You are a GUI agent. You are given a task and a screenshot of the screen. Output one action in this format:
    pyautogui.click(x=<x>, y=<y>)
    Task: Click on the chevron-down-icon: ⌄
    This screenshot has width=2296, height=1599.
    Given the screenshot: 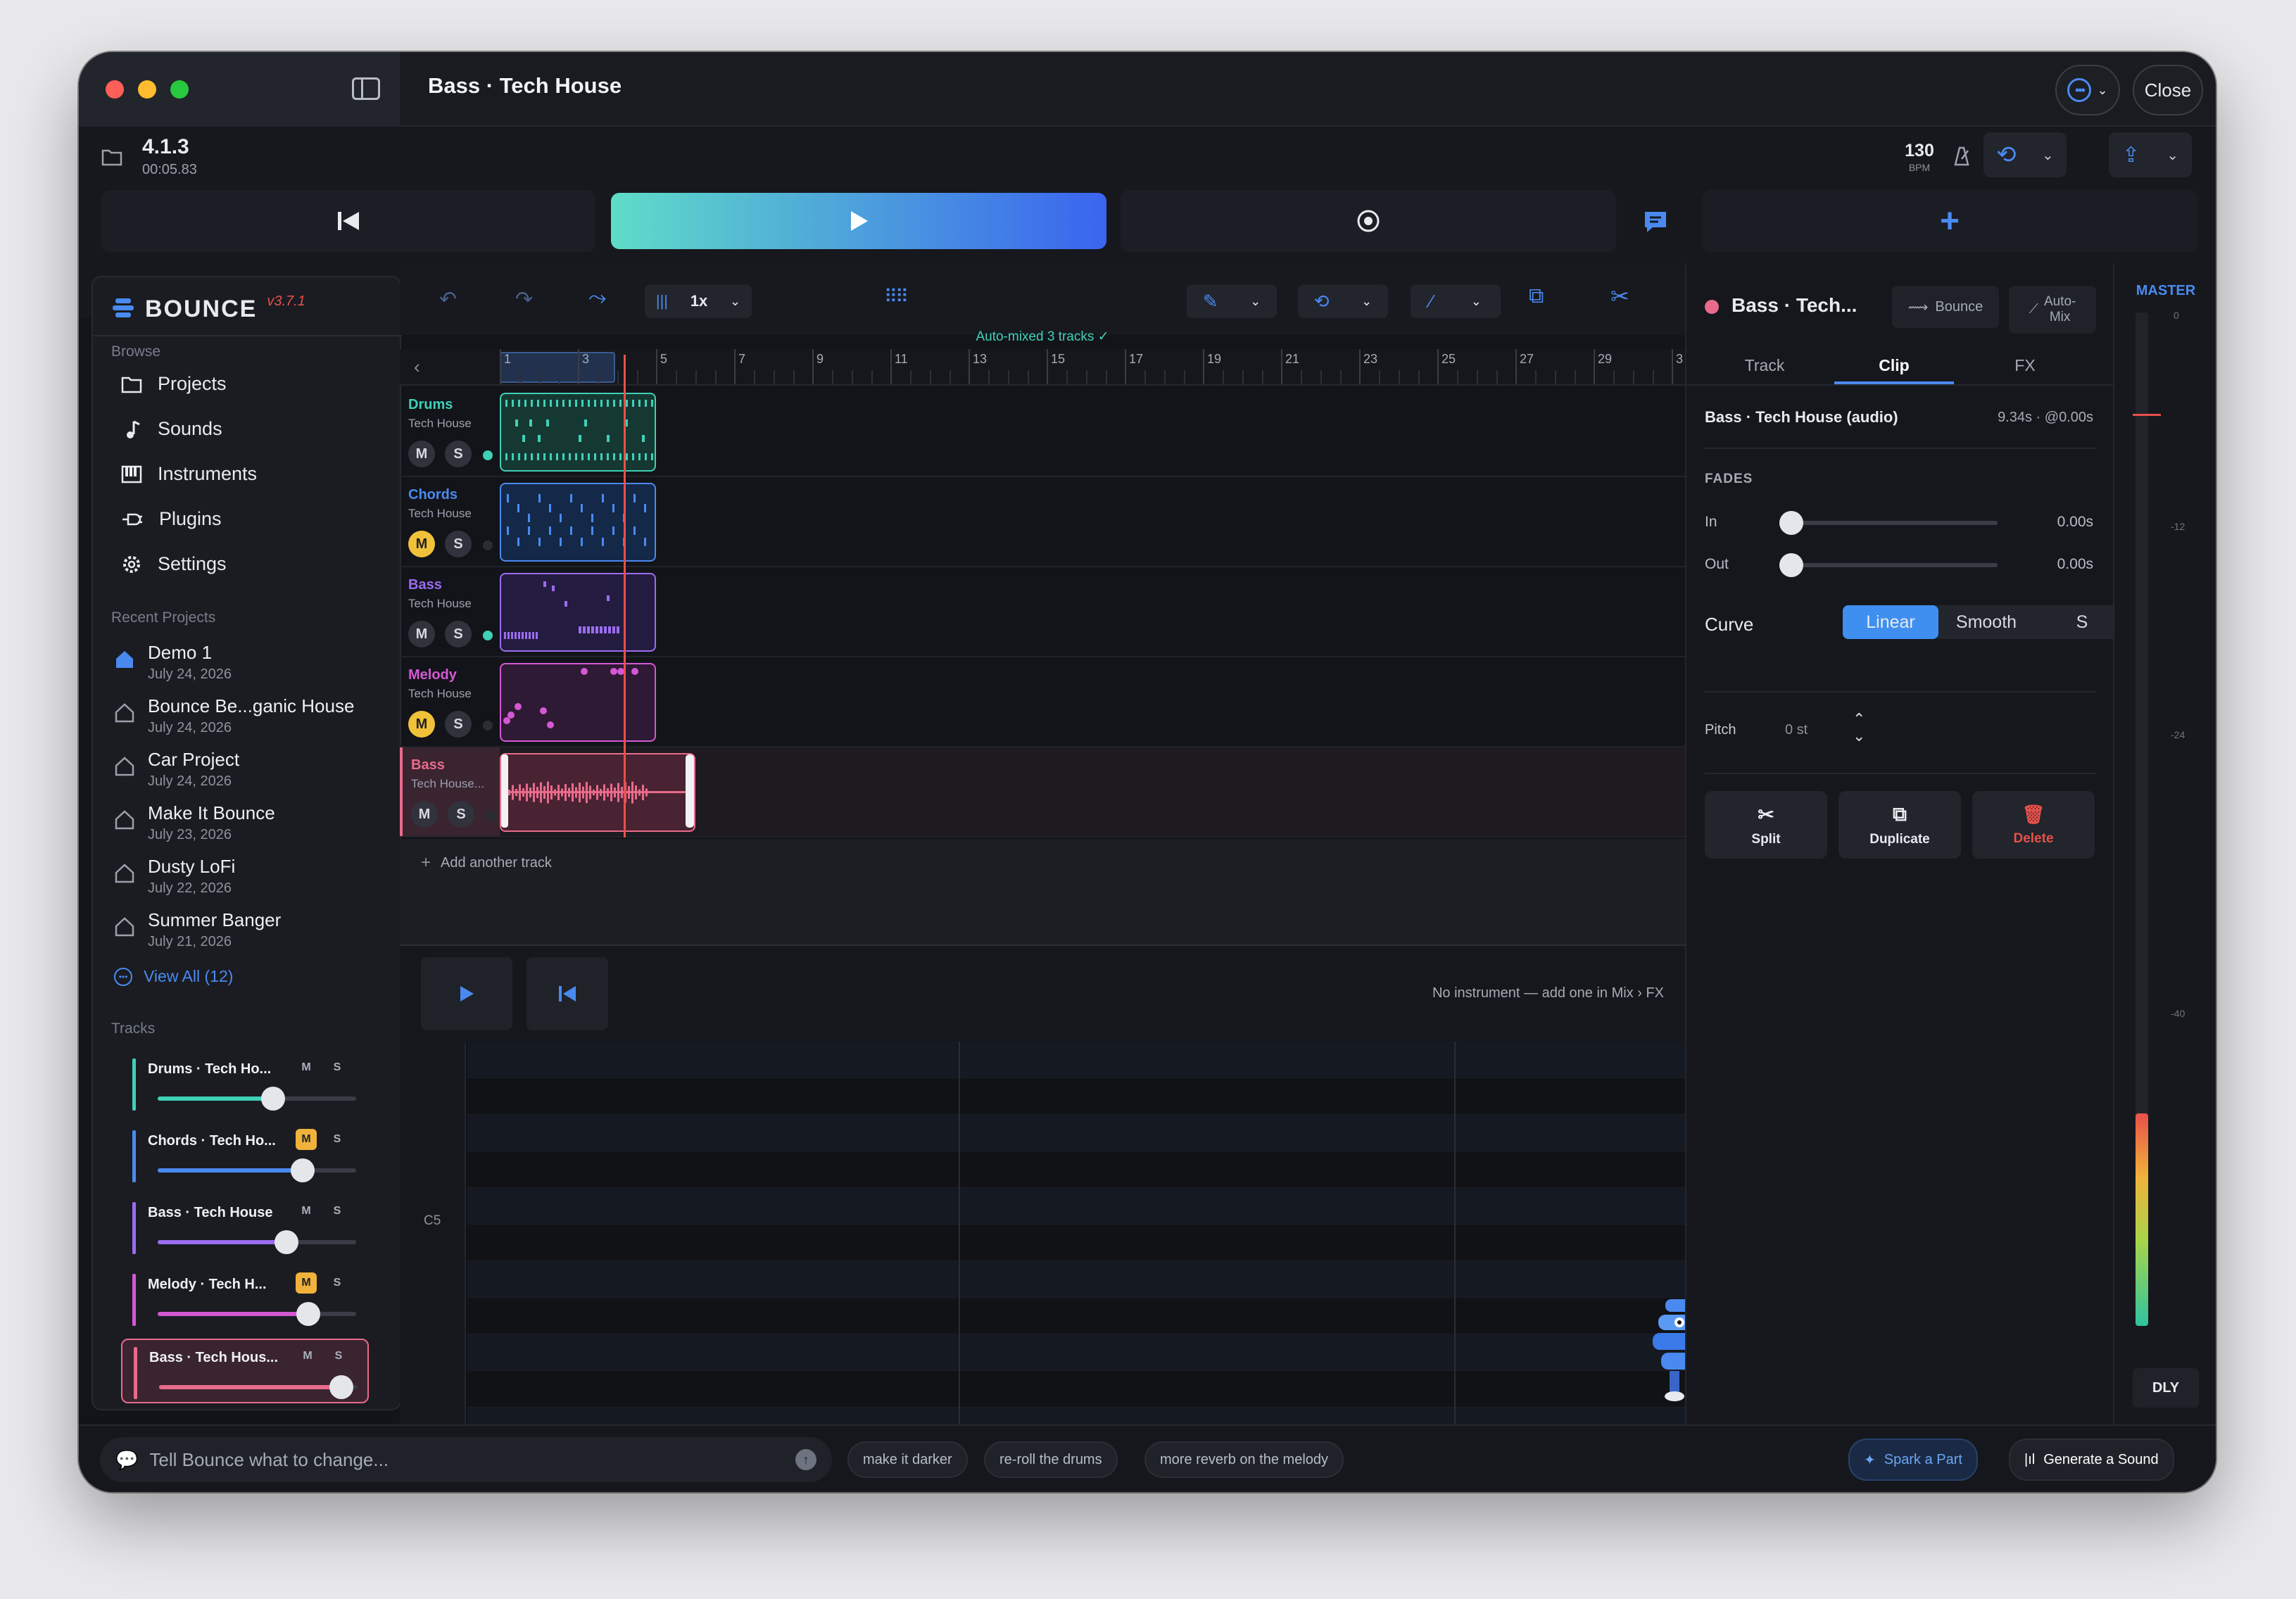 What is the action you would take?
    pyautogui.click(x=1859, y=736)
    